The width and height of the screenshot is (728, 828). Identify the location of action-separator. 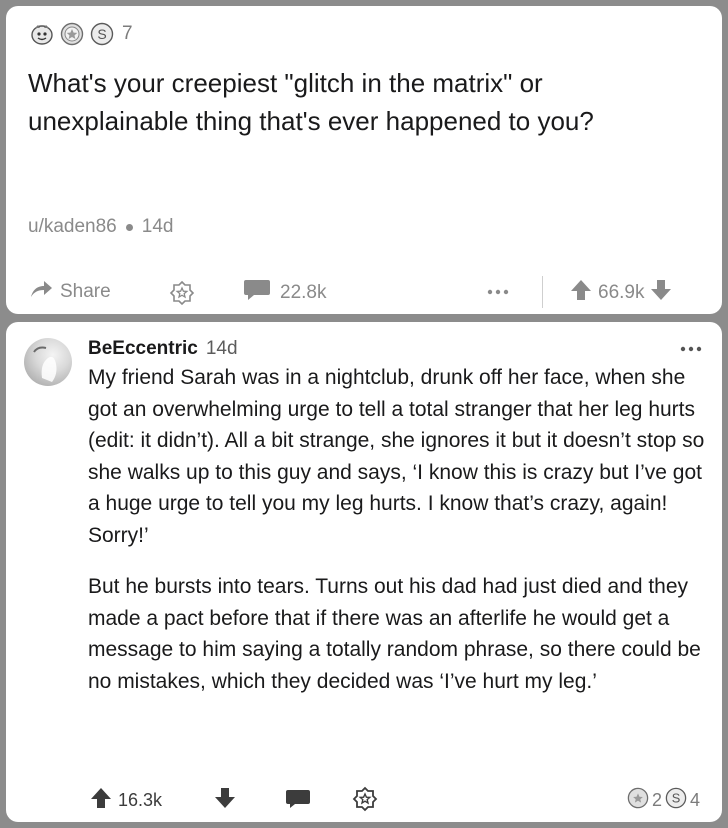
(542, 292).